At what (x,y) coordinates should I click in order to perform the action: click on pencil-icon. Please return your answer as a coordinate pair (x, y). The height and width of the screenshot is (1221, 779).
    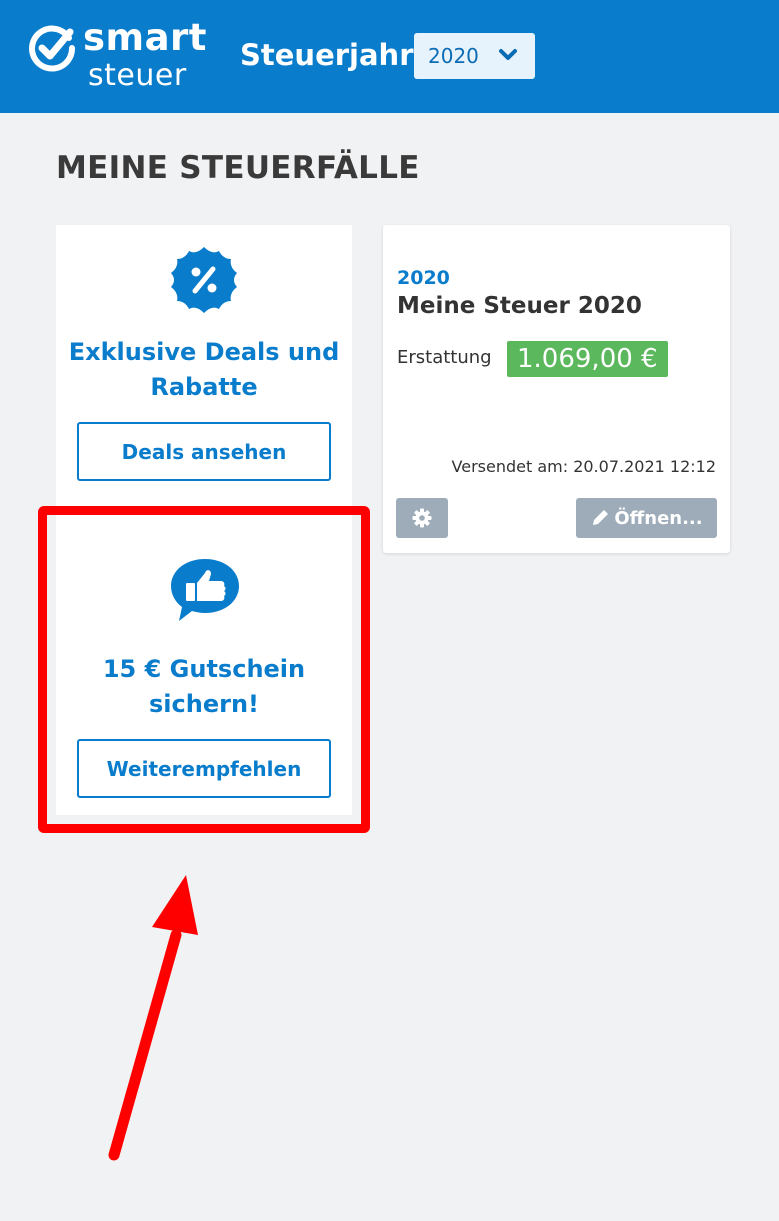
    Looking at the image, I should click on (601, 517).